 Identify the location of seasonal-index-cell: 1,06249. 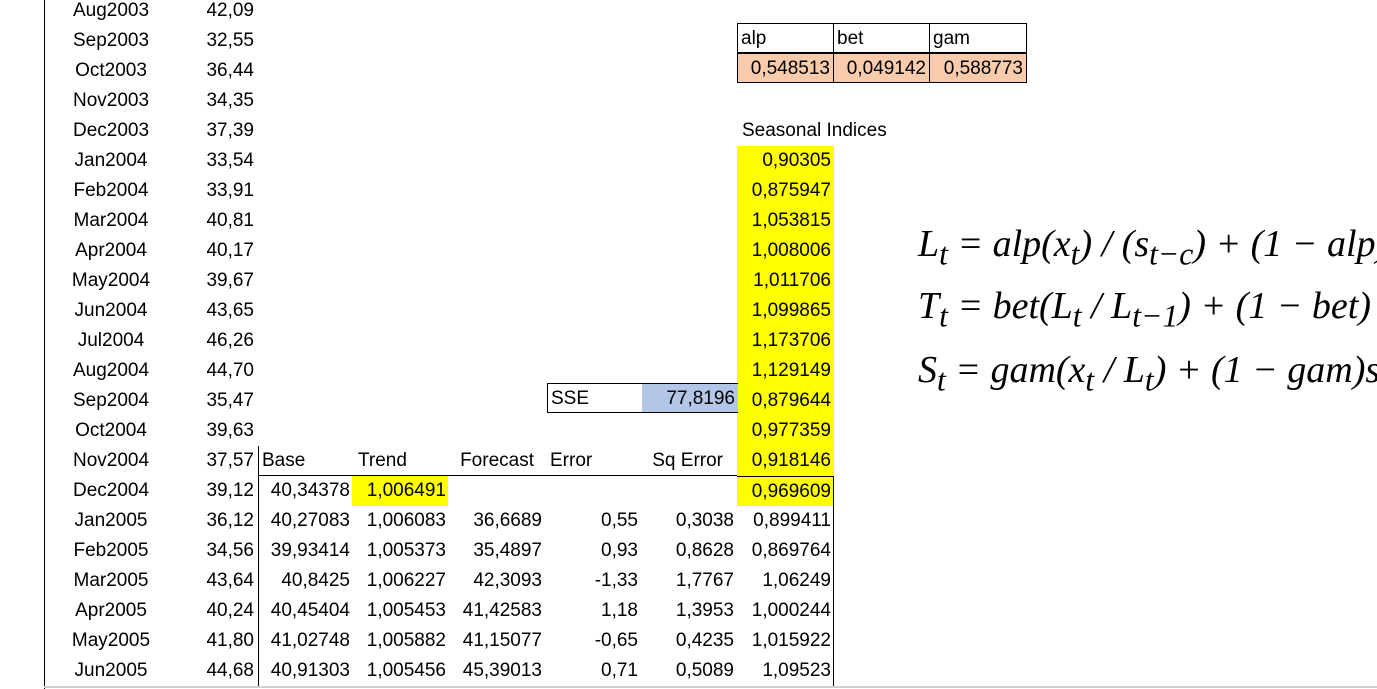
(785, 581).